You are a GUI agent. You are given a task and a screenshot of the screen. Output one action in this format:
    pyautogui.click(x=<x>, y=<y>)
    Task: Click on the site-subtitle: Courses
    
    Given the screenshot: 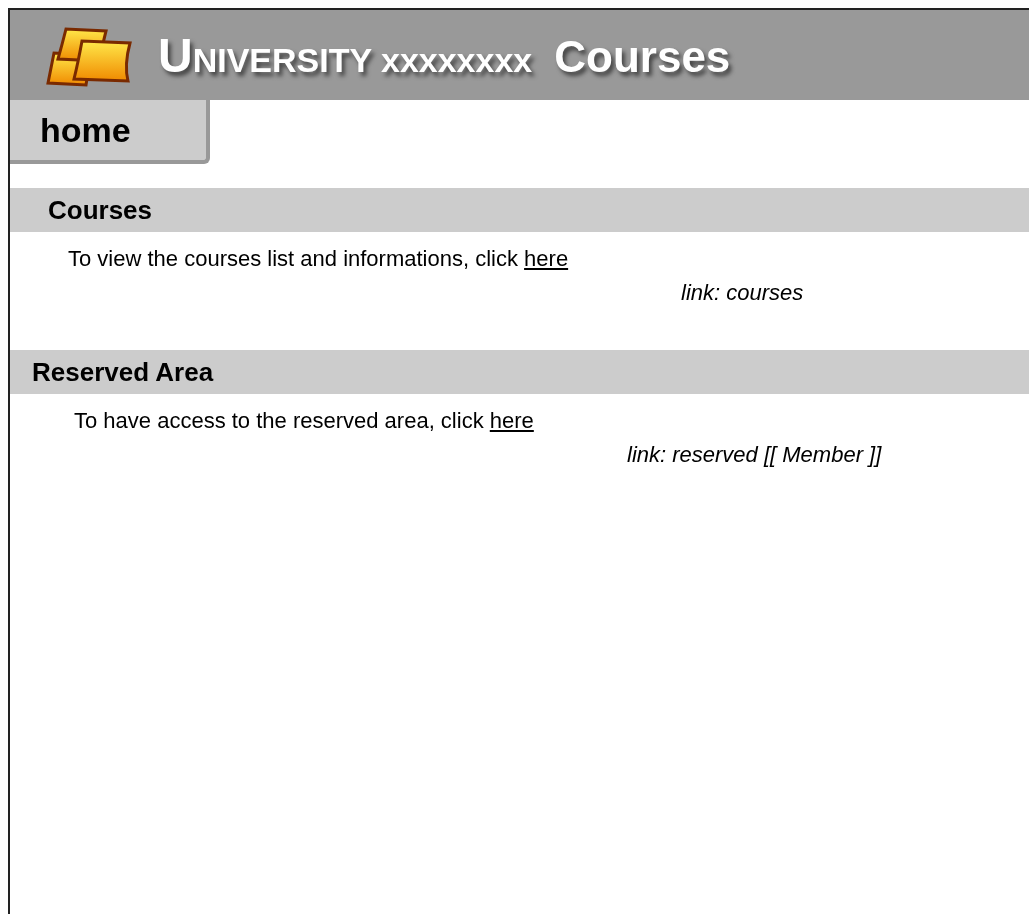 What is the action you would take?
    pyautogui.click(x=642, y=56)
    